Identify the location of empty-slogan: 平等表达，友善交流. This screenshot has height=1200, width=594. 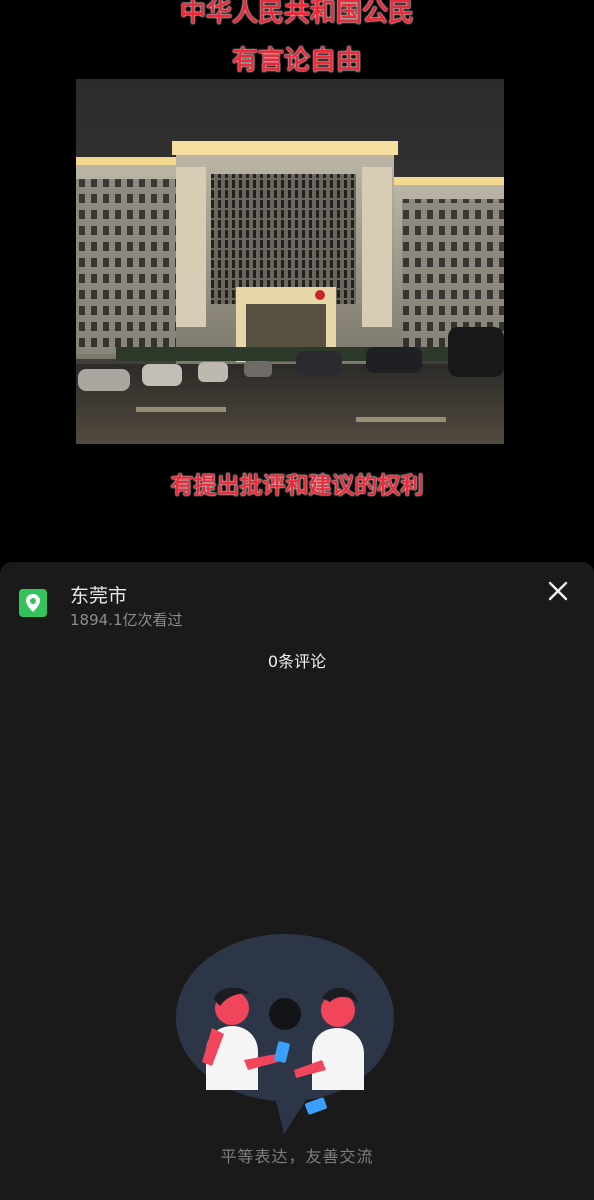
(297, 1156).